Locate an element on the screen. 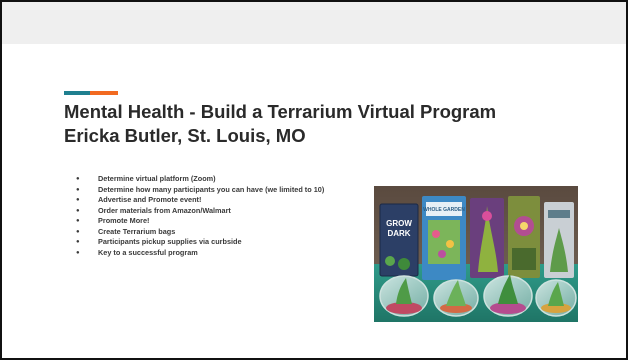  bullet-item: Order materials from Amazon/Walmart is located at coordinates (226, 211).